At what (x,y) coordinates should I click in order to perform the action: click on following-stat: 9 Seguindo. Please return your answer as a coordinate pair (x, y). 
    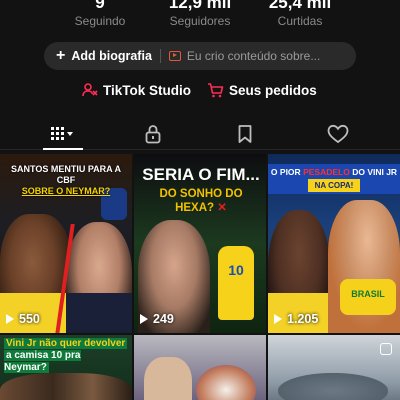
    Looking at the image, I should click on (100, 14).